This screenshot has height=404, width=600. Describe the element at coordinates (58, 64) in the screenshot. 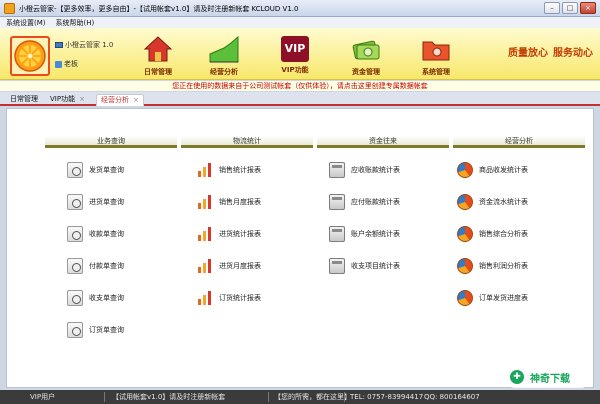

I see `user-icon` at that location.